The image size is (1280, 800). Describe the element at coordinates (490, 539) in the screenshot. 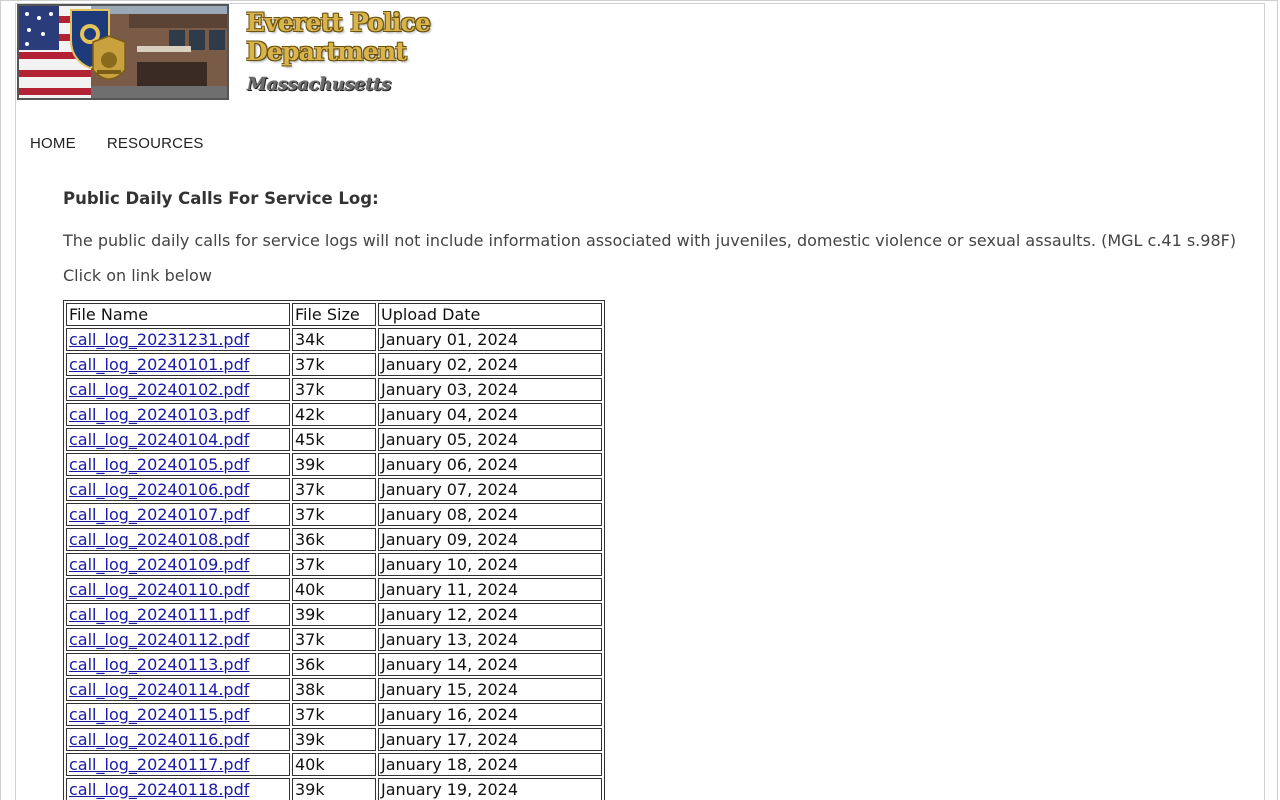

I see `upload-date-cell: January 09, 2024` at that location.